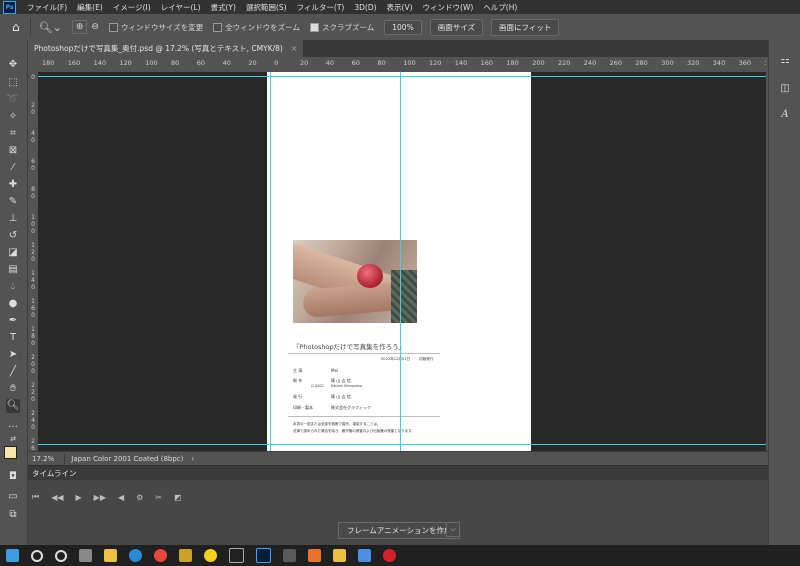 This screenshot has width=800, height=566. What do you see at coordinates (402, 76) in the screenshot?
I see `guide-top` at bounding box center [402, 76].